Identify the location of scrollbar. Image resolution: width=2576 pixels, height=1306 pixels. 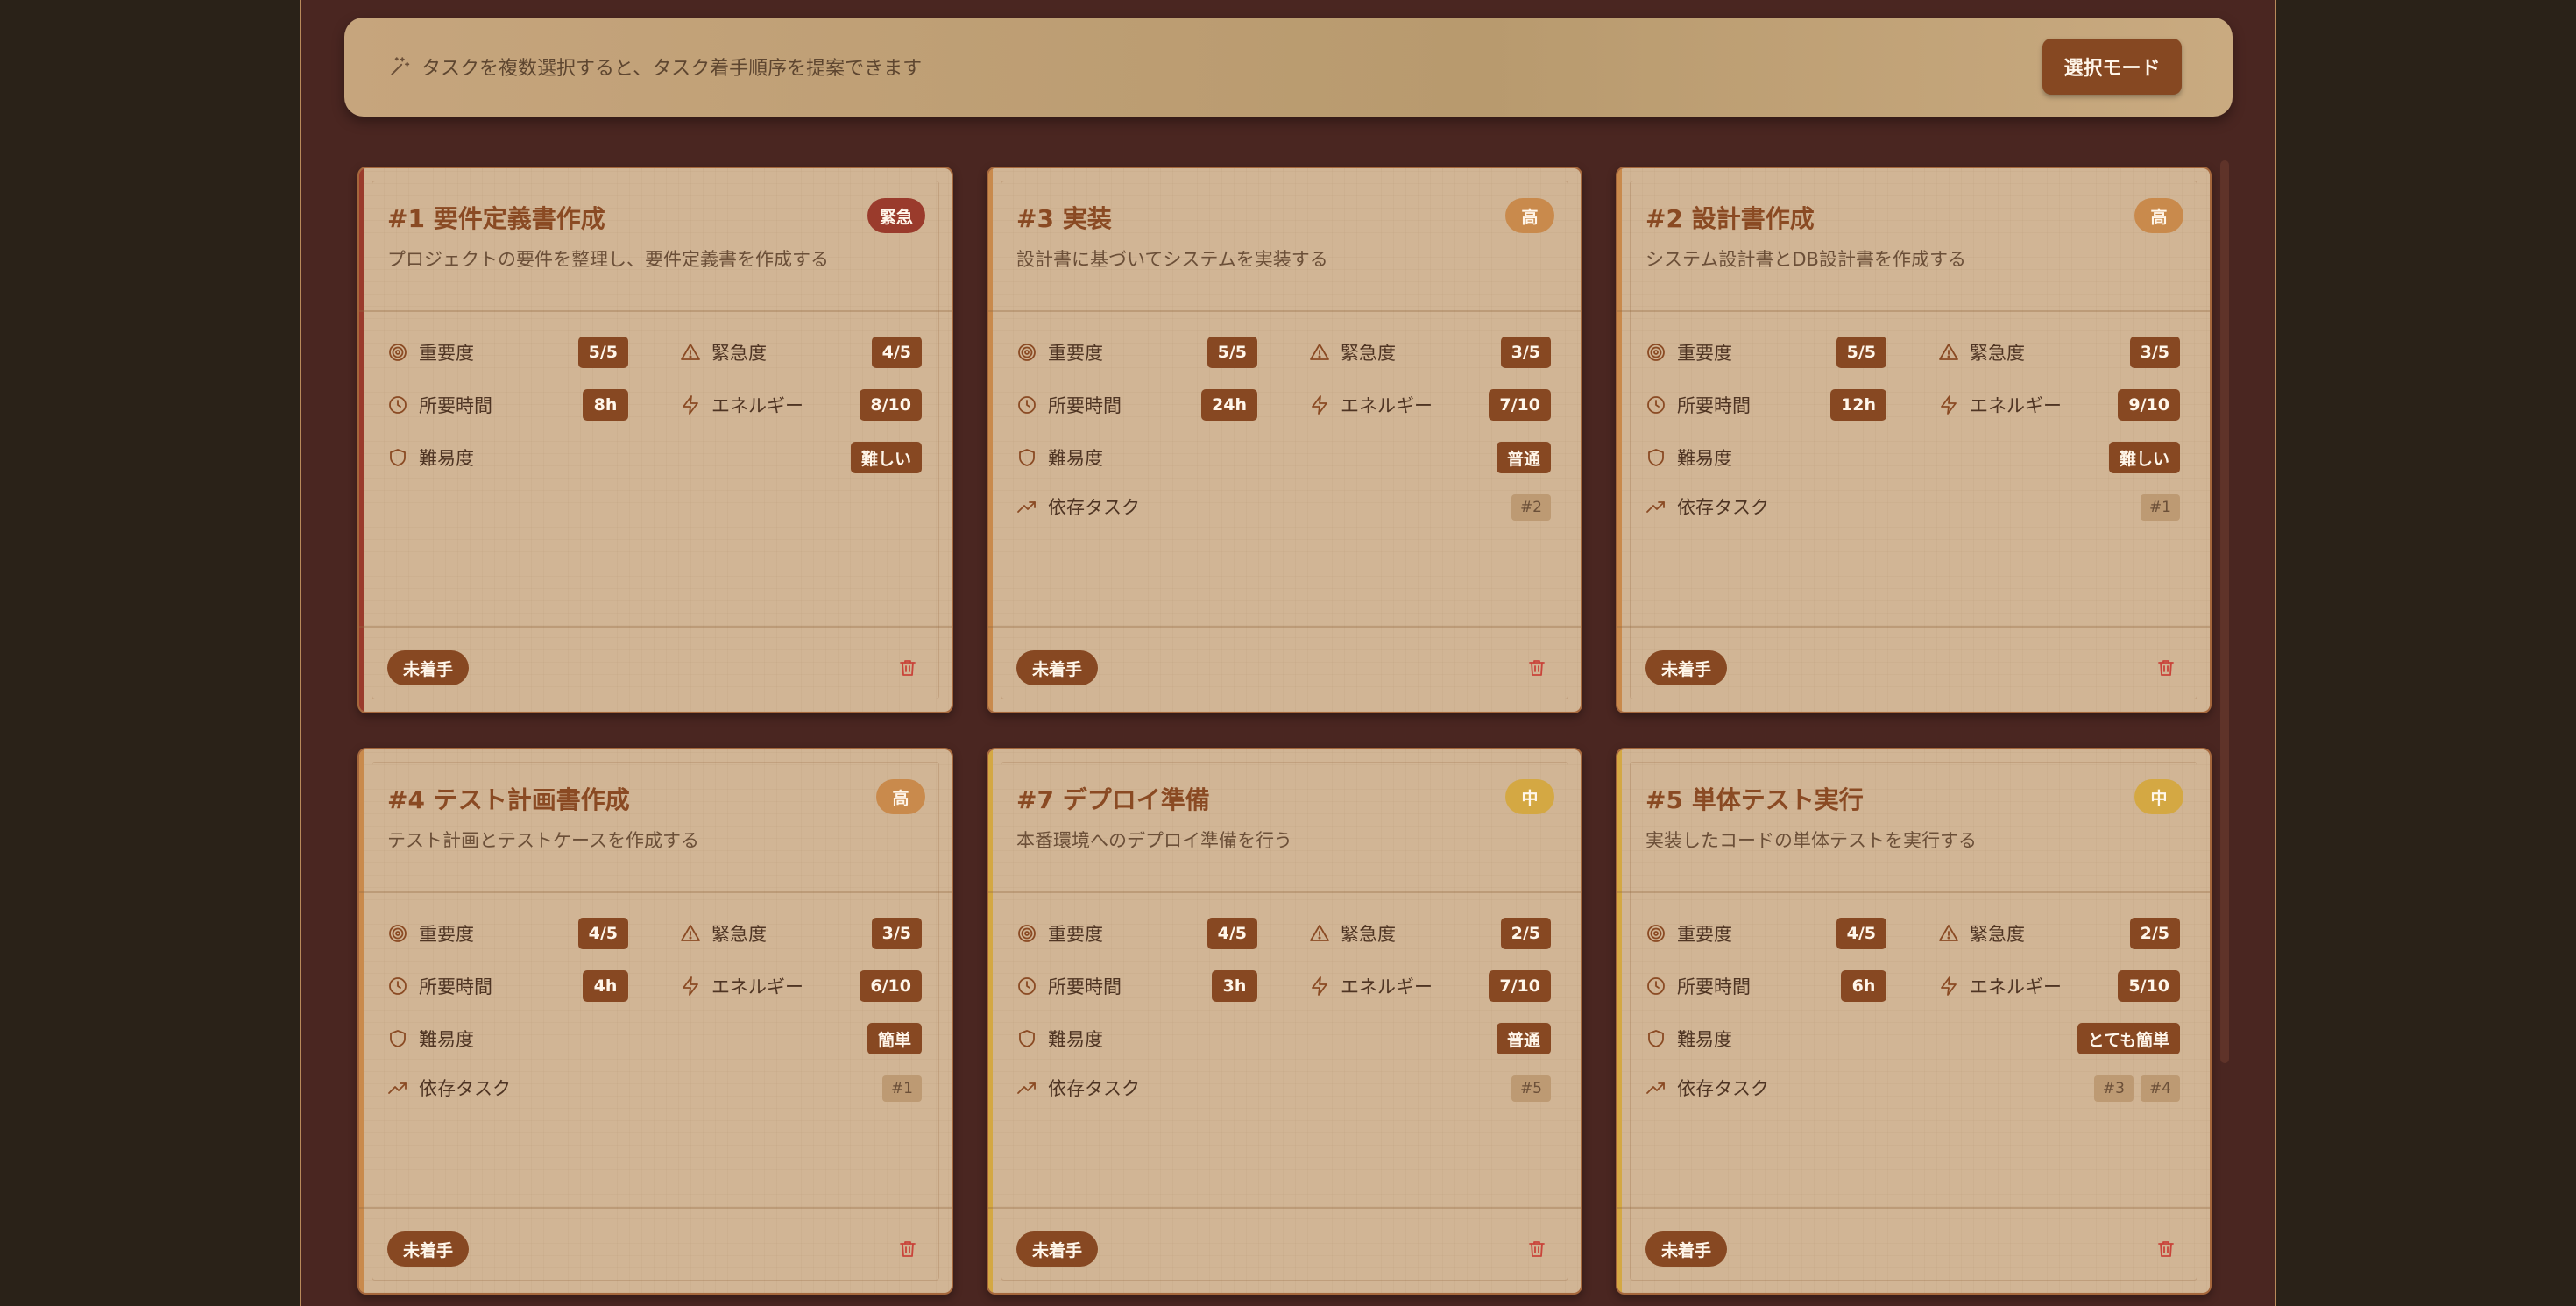
(2224, 611).